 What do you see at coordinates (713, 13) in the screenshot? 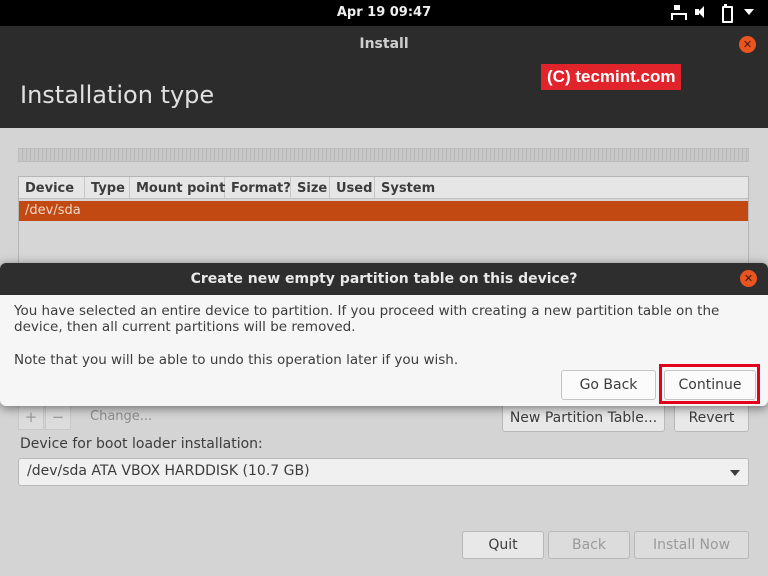
I see `system-tray` at bounding box center [713, 13].